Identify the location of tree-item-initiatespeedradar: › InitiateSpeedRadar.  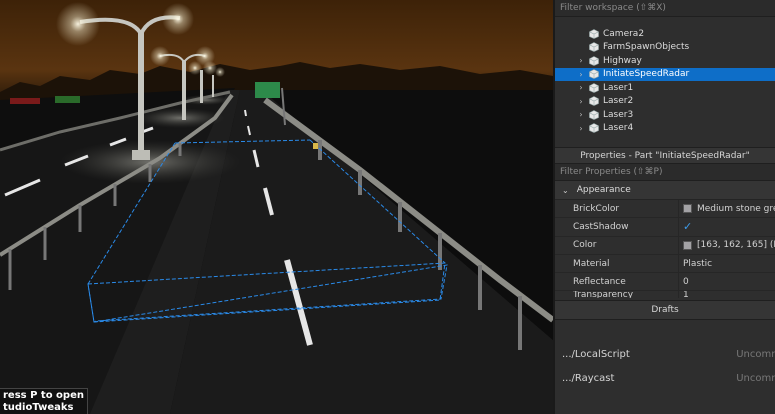
(665, 74).